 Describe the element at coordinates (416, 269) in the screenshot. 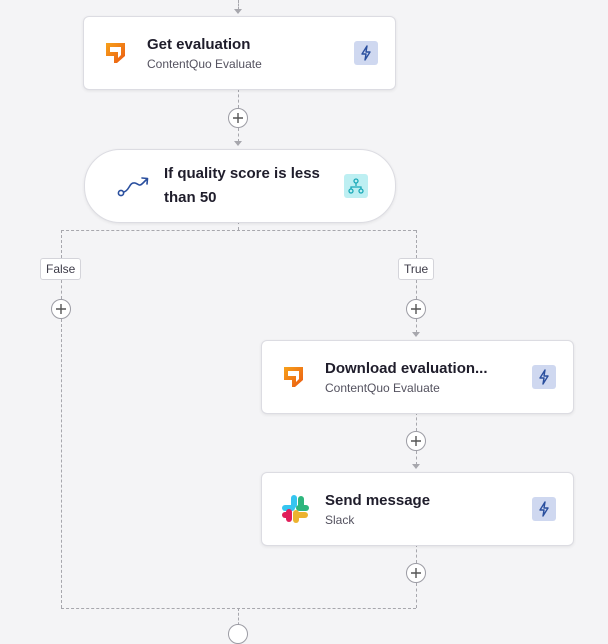

I see `true-branch-label: True` at that location.